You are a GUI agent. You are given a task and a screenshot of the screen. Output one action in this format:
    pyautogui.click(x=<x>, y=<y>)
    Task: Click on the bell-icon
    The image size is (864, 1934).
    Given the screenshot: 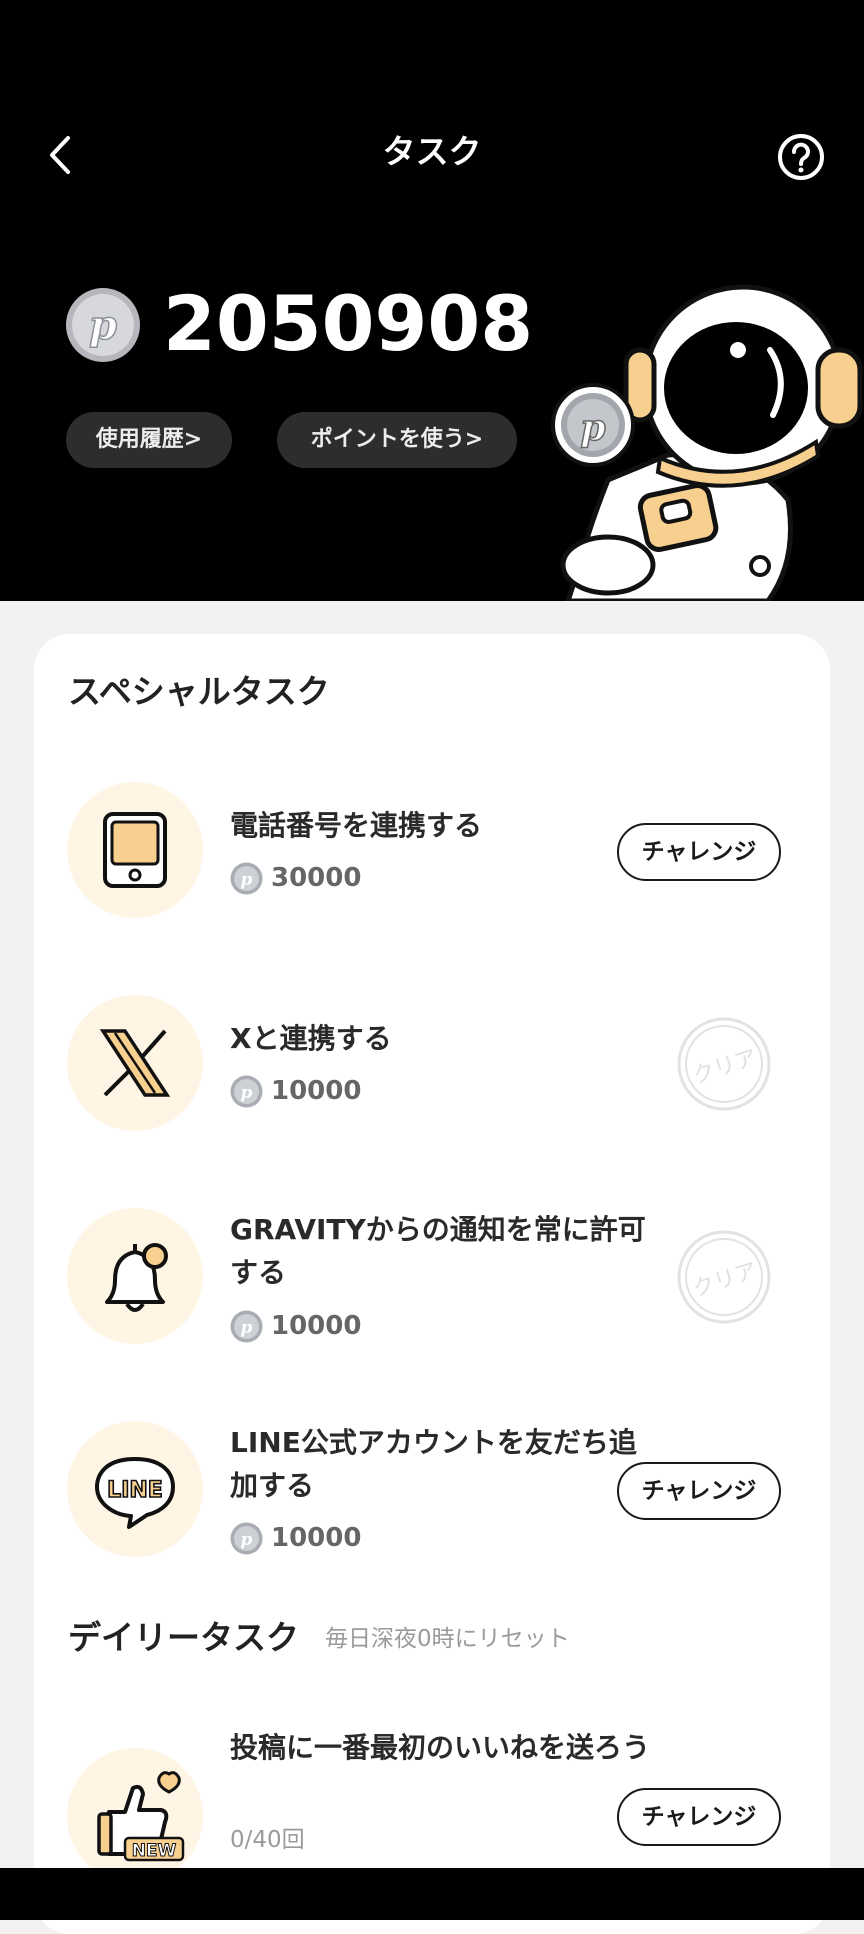 What is the action you would take?
    pyautogui.click(x=136, y=1277)
    